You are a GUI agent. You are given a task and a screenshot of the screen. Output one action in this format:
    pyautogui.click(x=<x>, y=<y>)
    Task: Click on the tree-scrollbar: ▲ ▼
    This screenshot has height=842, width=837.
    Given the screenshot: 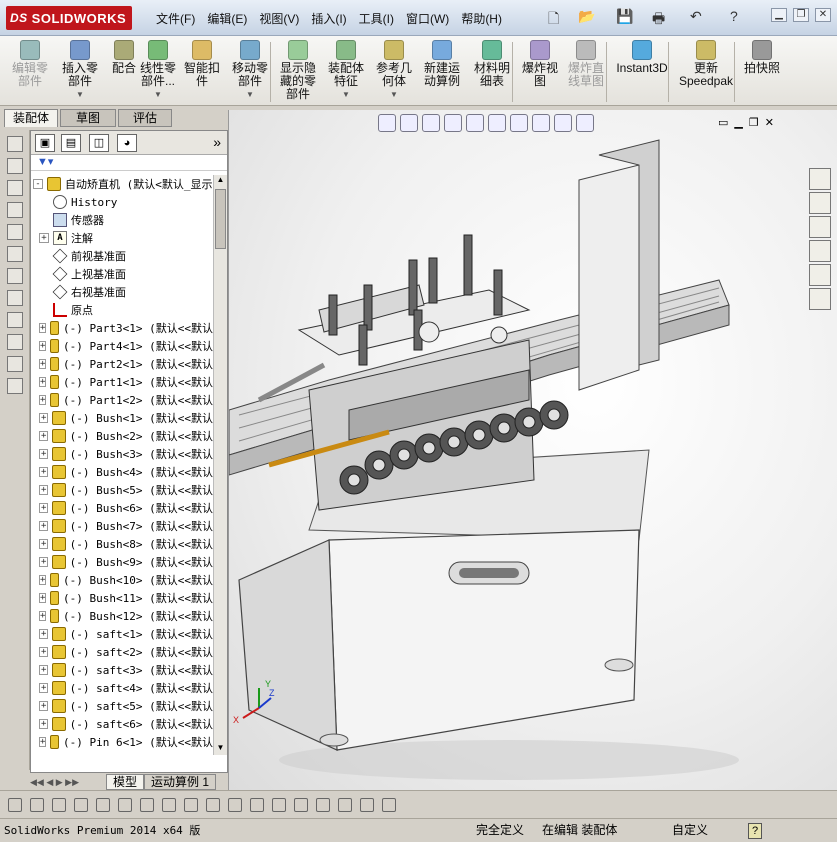 What is the action you would take?
    pyautogui.click(x=220, y=465)
    